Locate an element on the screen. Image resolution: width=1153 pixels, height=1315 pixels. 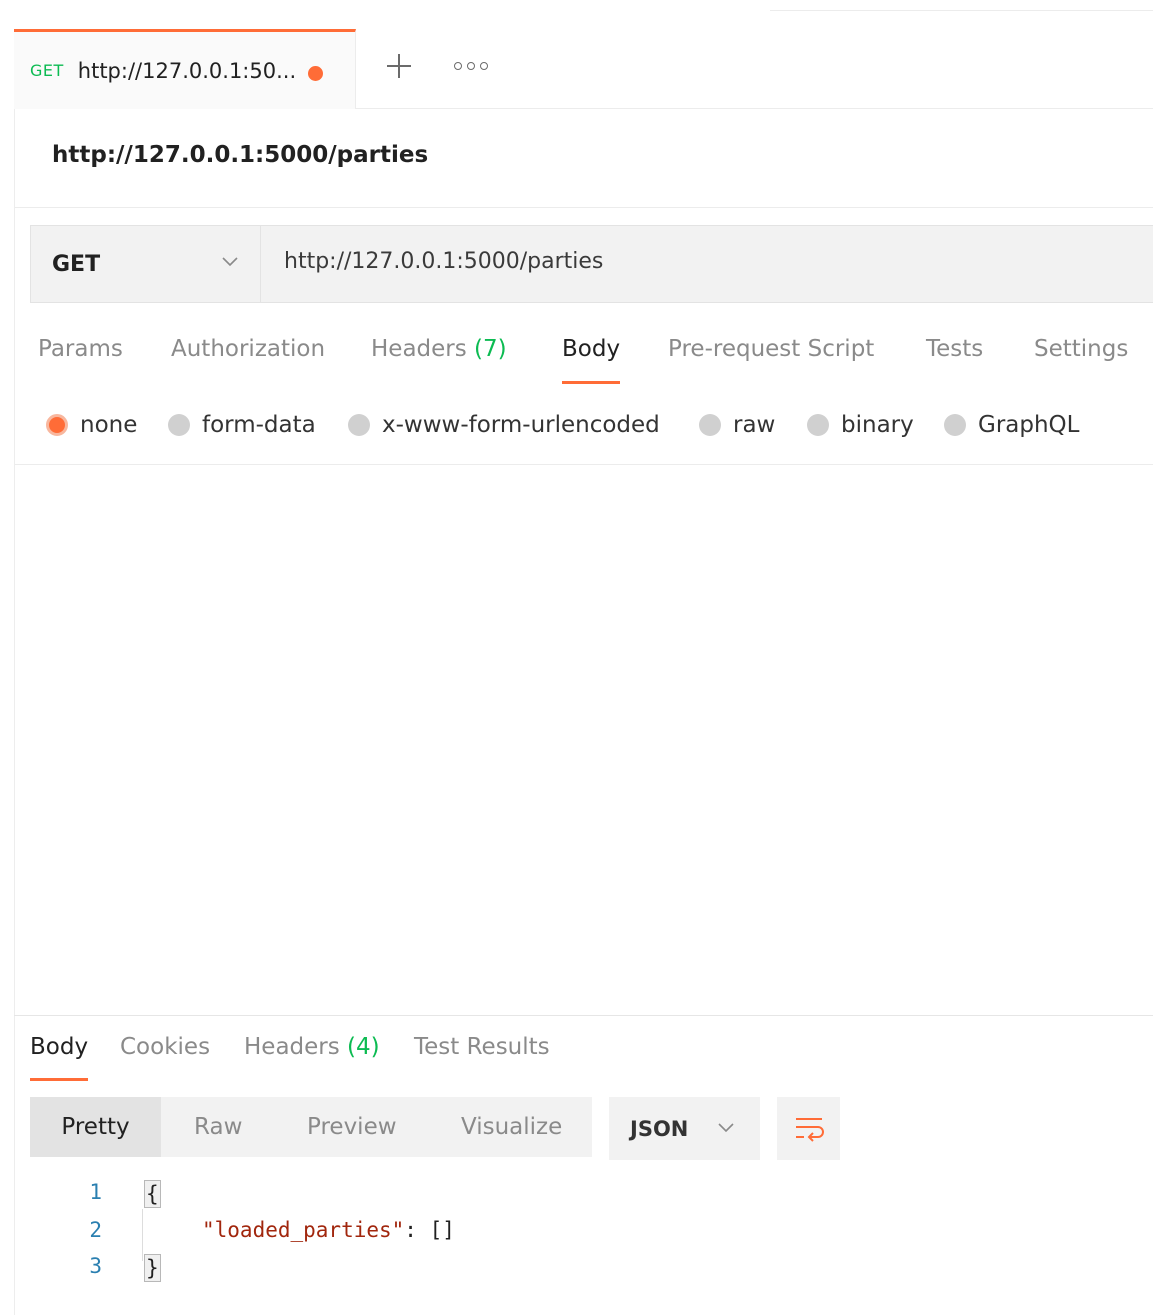
wrap-lines-button is located at coordinates (808, 1128).